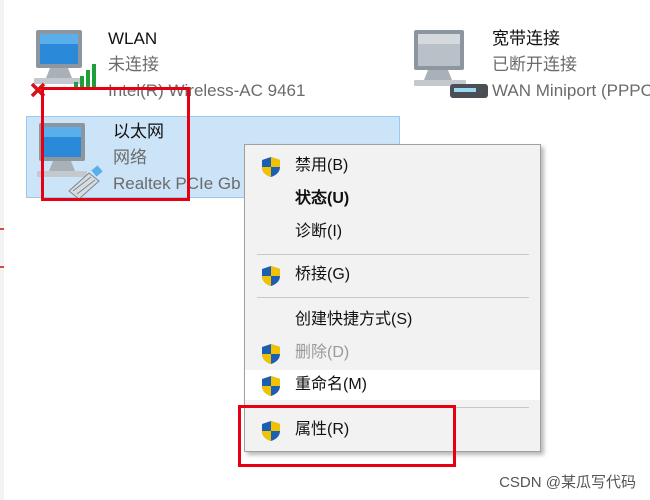 Image resolution: width=650 pixels, height=500 pixels. Describe the element at coordinates (392, 275) in the screenshot. I see `menu-item-bridge: 桥接(G)` at that location.